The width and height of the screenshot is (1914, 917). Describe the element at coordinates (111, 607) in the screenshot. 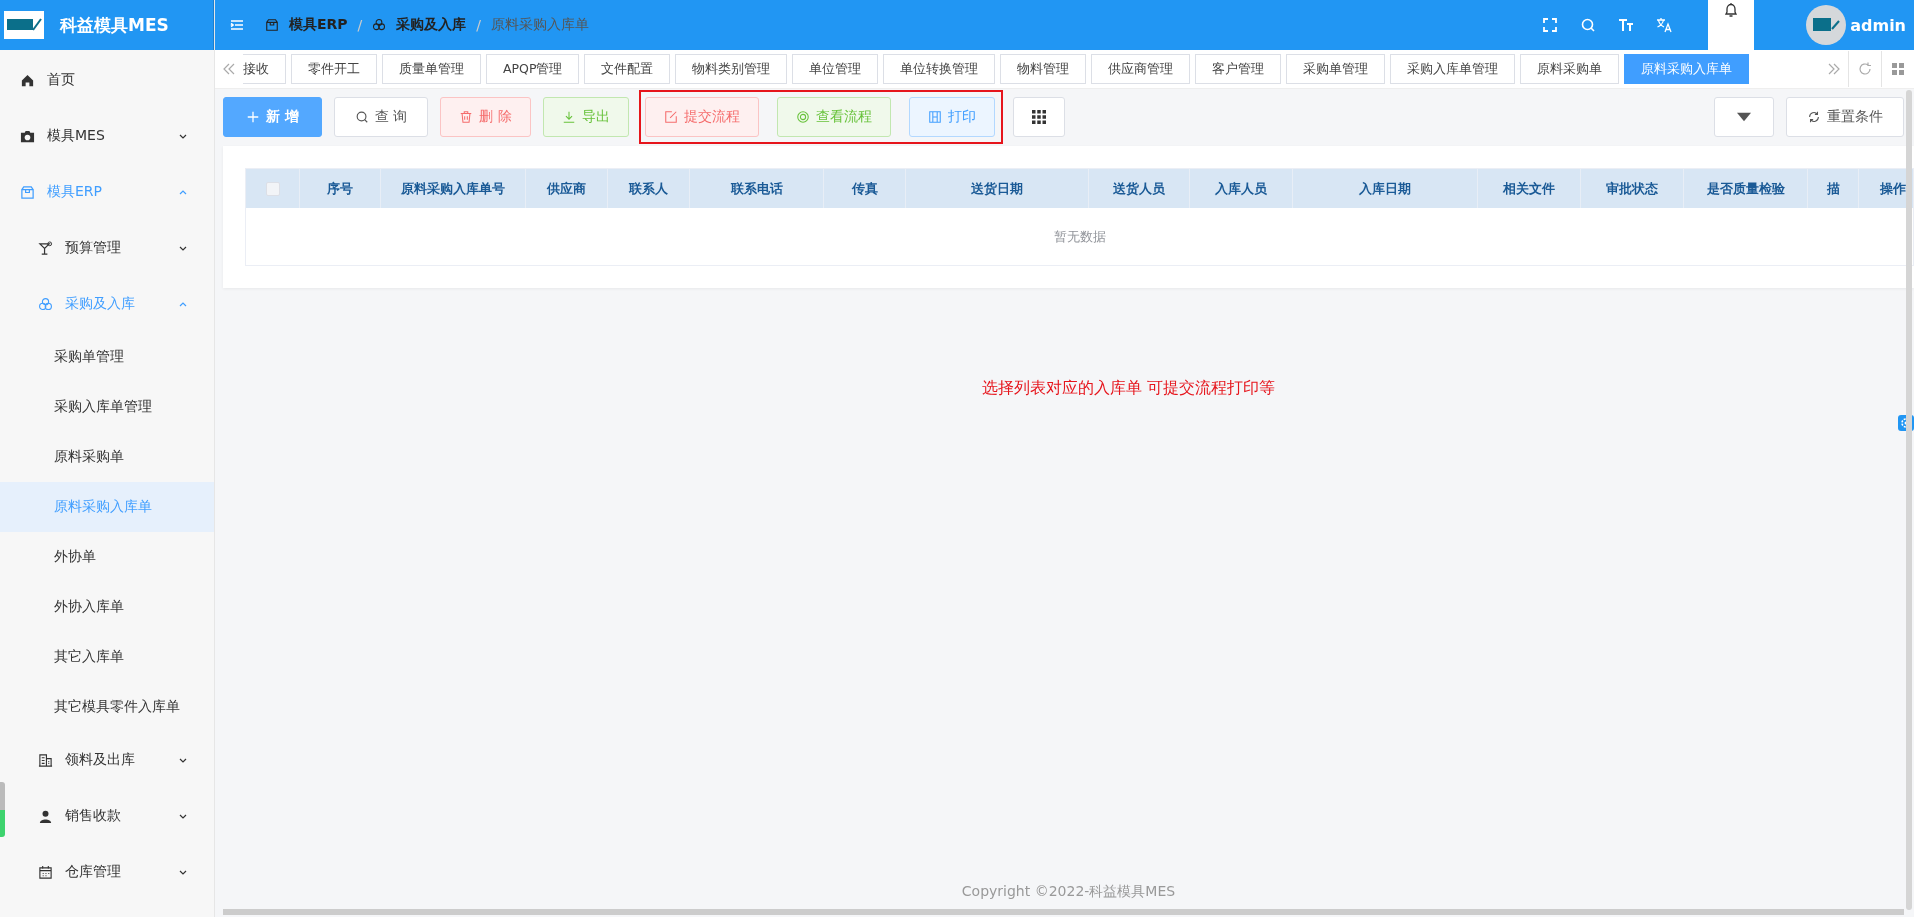

I see `menu-item: 外协入库单` at that location.